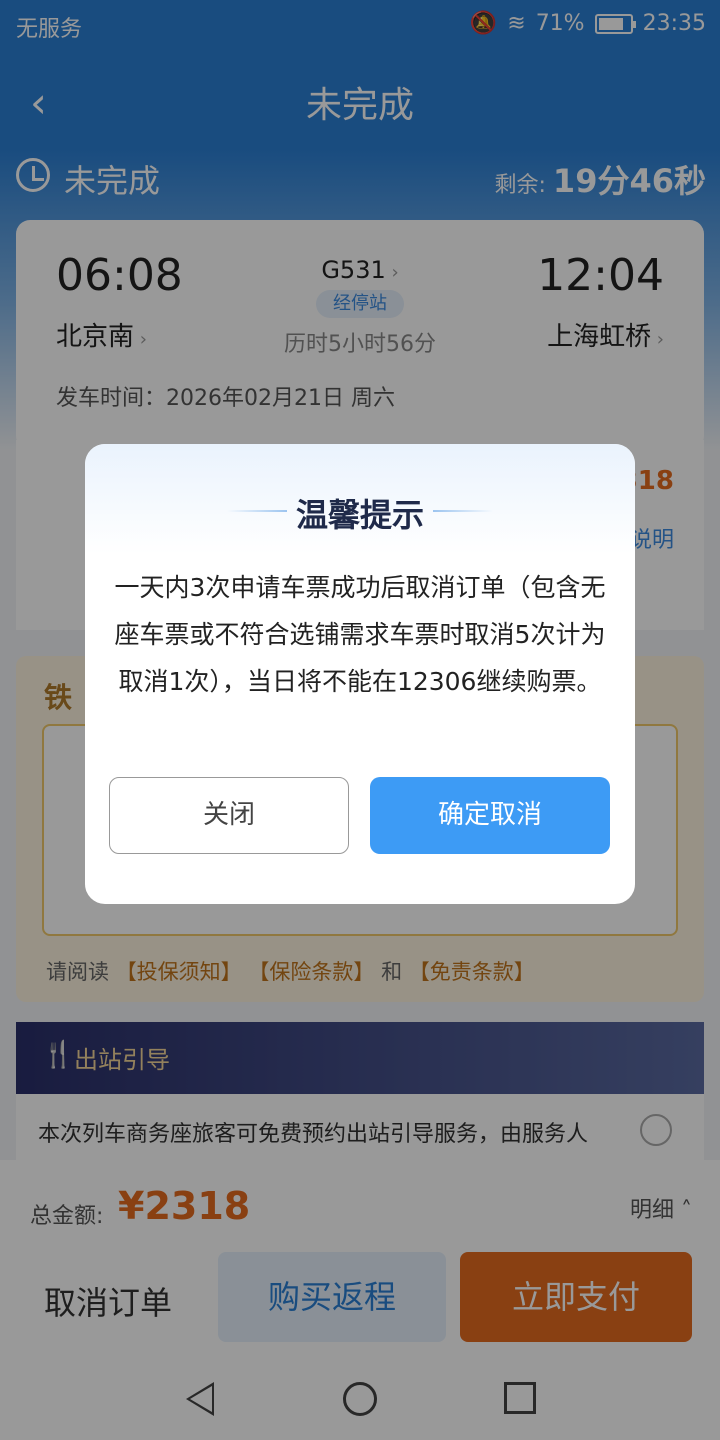 The height and width of the screenshot is (1440, 720). I want to click on confirm-cancel-button: 确定取消, so click(490, 815).